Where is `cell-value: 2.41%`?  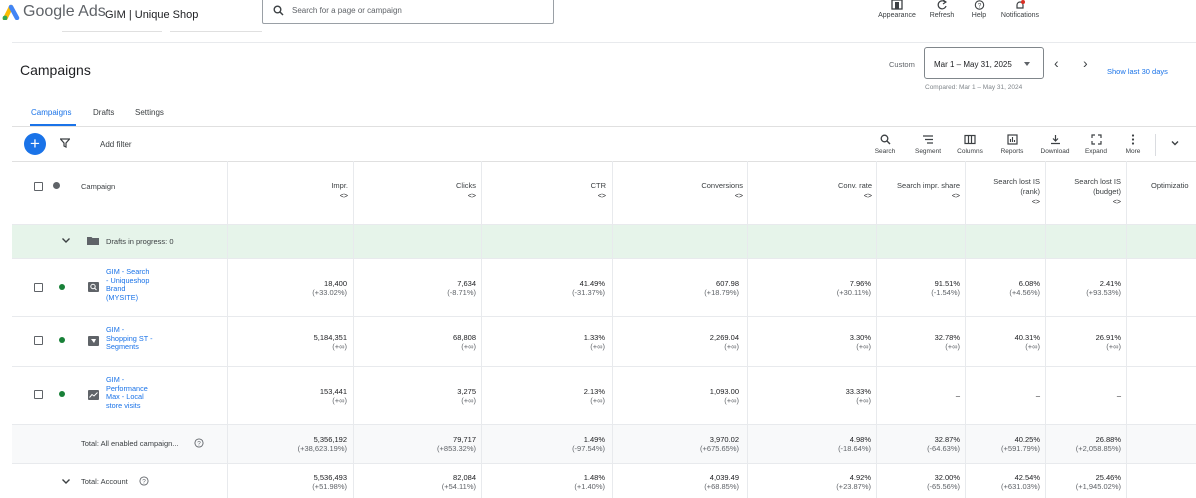 cell-value: 2.41% is located at coordinates (1110, 283).